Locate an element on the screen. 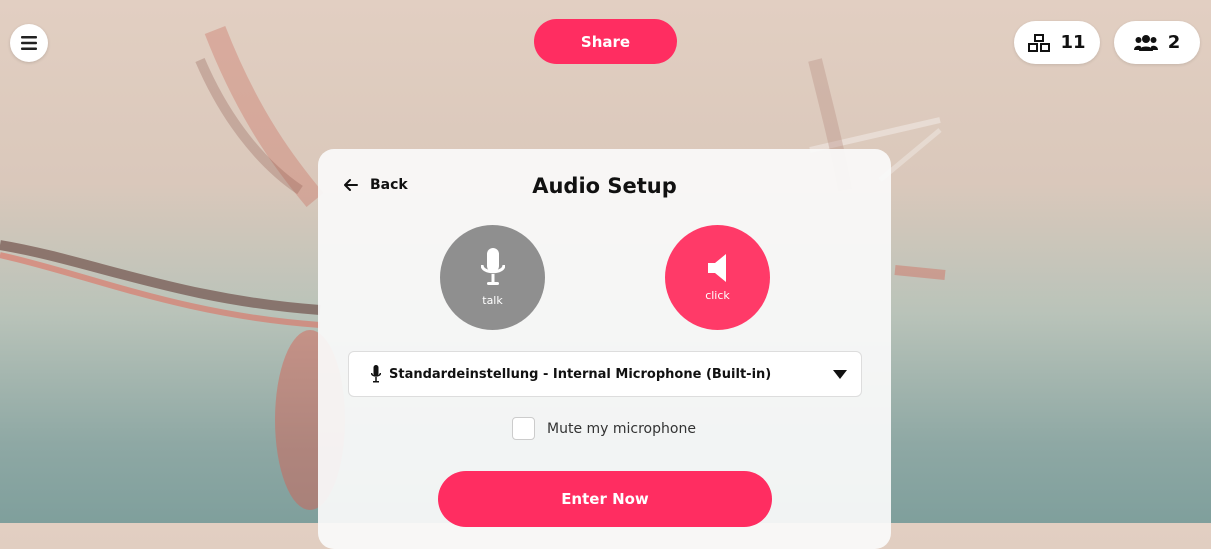  users-count-pill: 2 is located at coordinates (1157, 42).